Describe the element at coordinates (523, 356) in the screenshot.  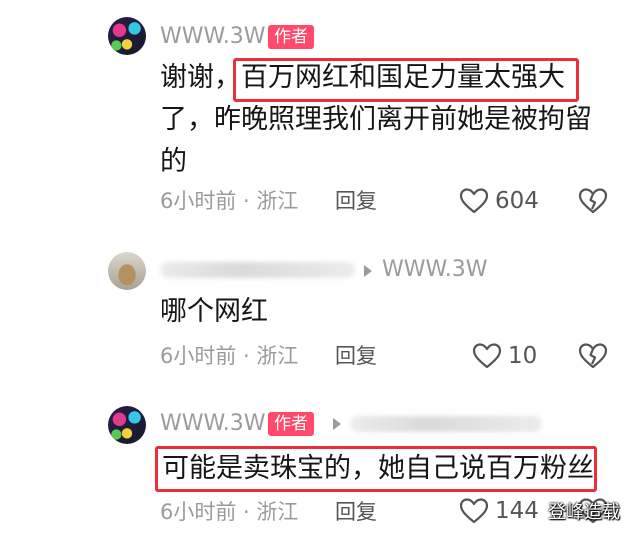
I see `like-count: 10` at that location.